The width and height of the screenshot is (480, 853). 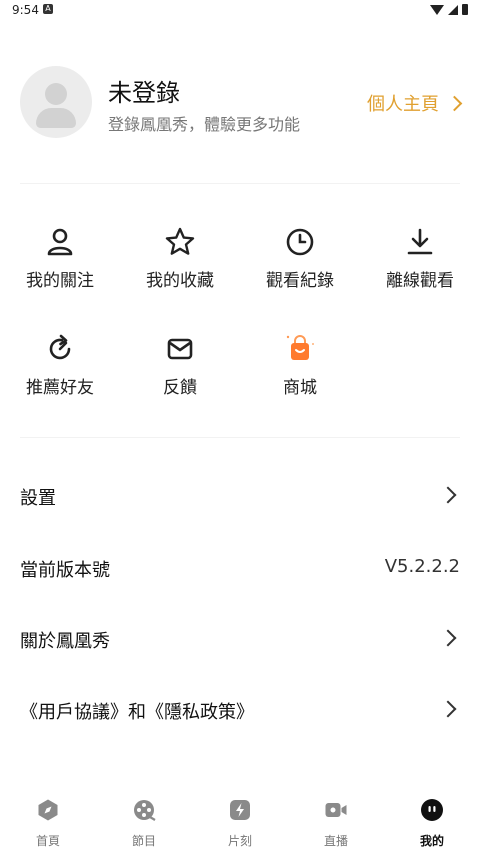 I want to click on profile-name: 未登錄, so click(x=144, y=93).